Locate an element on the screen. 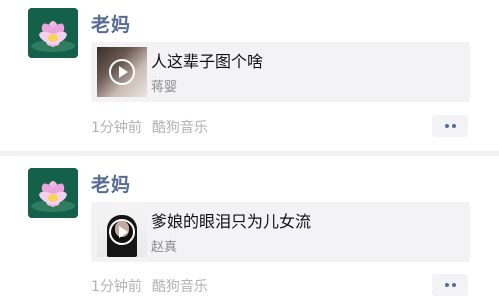  song-artist: 赵真 is located at coordinates (164, 247).